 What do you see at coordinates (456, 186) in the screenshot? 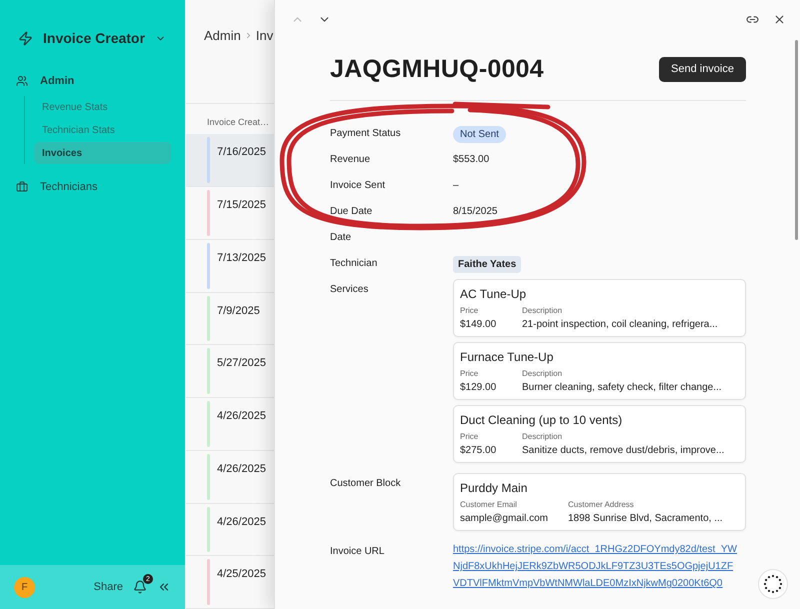
I see `field-value: –` at bounding box center [456, 186].